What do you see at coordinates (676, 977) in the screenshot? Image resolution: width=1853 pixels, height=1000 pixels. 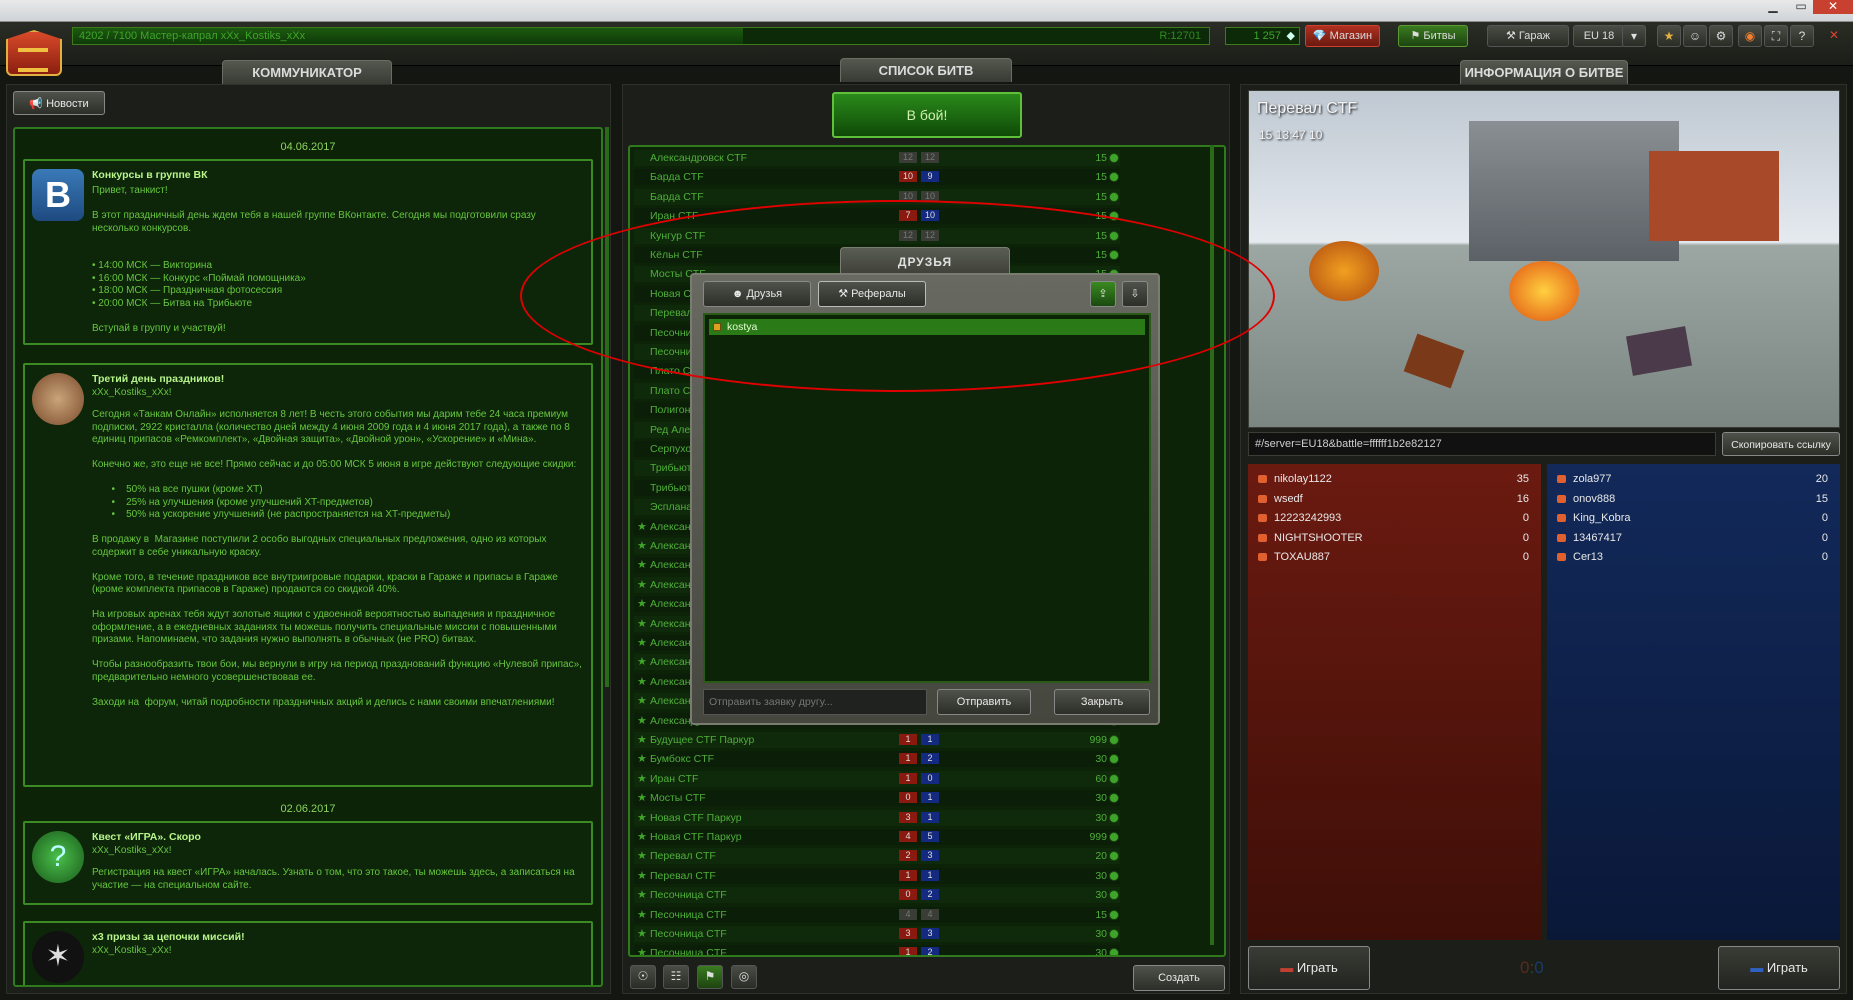 I see `filter-tdm-icon: ☷` at bounding box center [676, 977].